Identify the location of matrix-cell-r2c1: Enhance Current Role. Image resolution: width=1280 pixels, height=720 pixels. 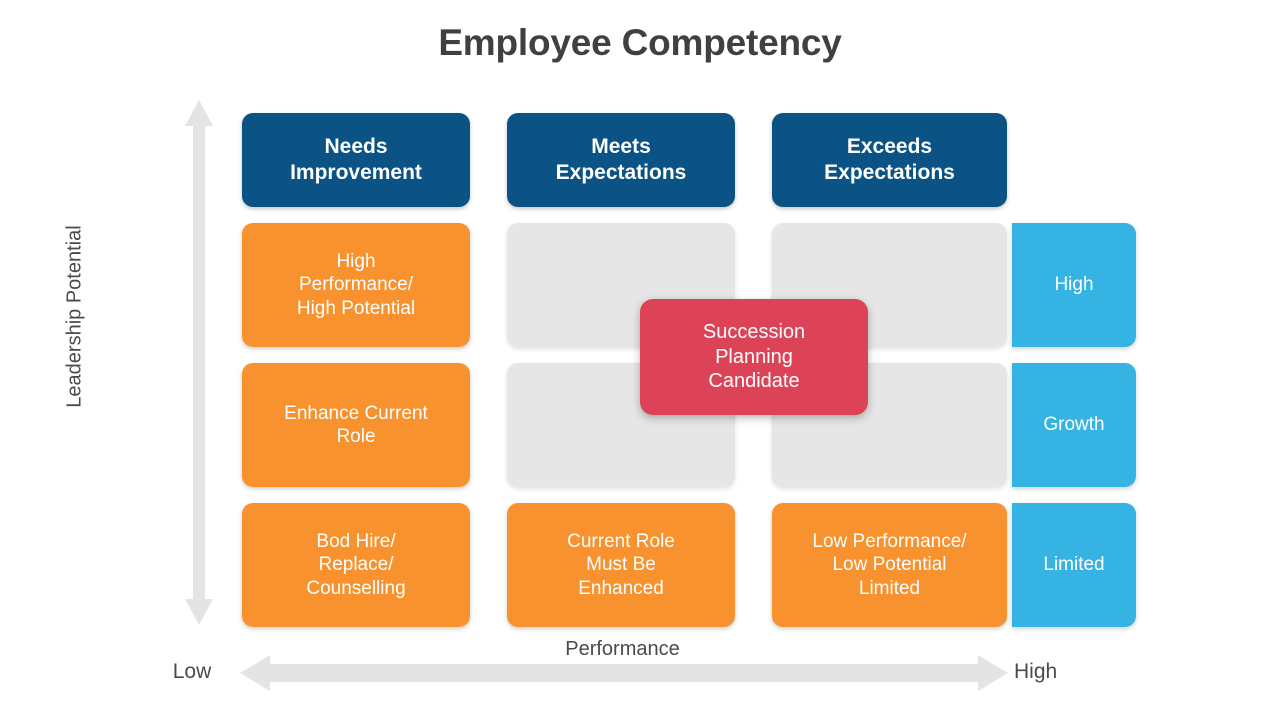
(356, 425).